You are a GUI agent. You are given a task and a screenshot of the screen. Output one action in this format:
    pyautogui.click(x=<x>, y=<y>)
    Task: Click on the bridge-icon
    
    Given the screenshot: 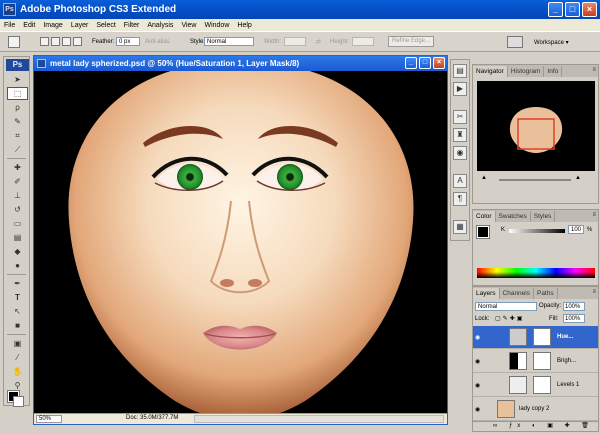 What is the action you would take?
    pyautogui.click(x=515, y=42)
    